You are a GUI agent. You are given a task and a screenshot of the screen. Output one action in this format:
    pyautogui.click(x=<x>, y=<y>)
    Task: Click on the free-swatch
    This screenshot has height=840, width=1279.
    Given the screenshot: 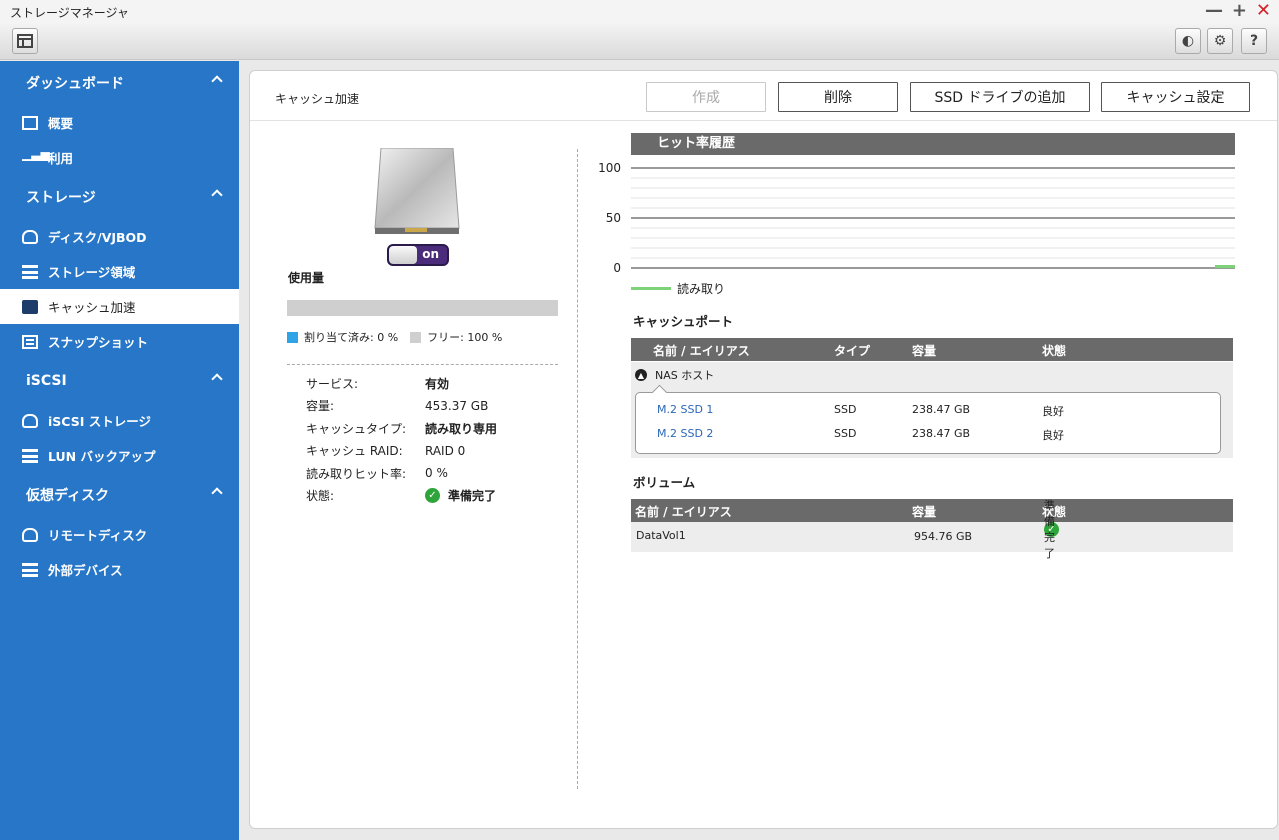 What is the action you would take?
    pyautogui.click(x=416, y=337)
    